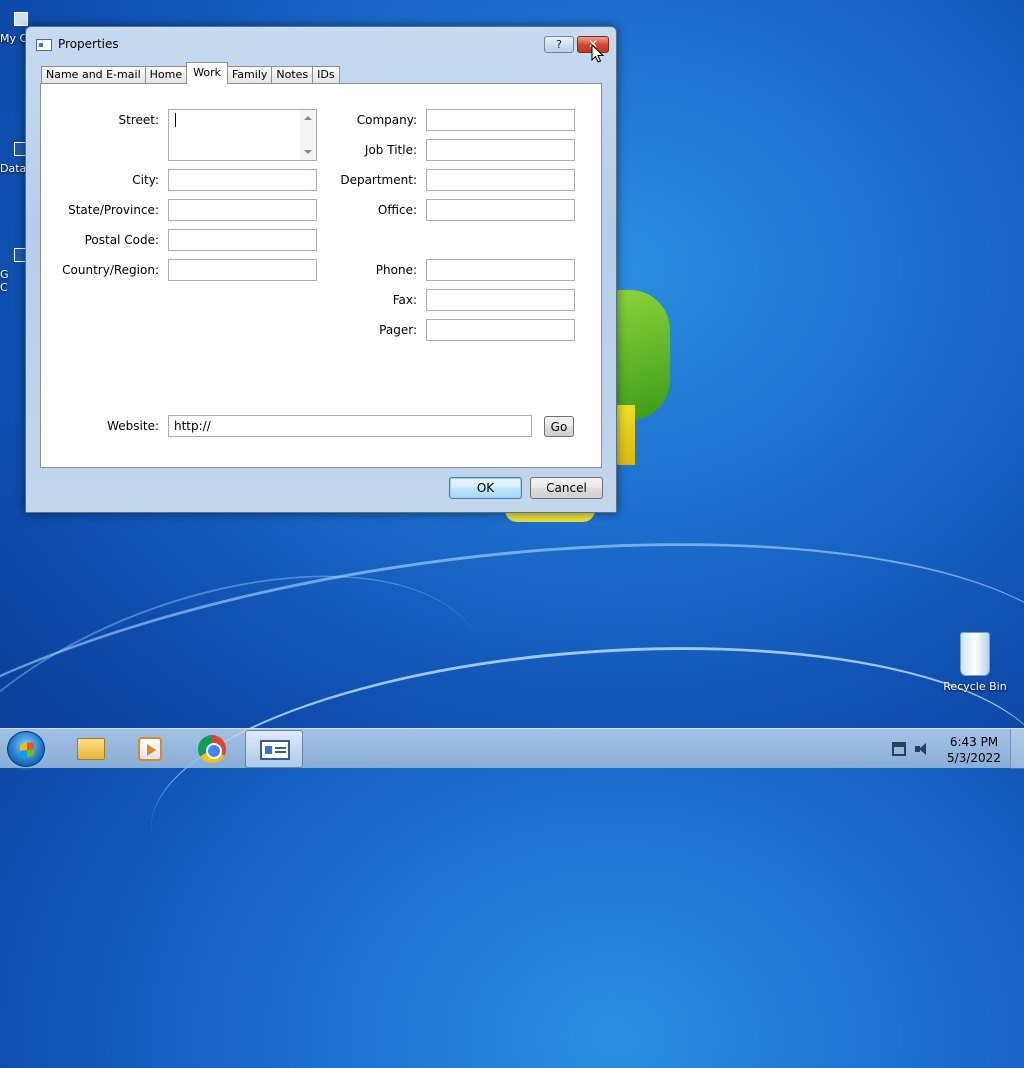  I want to click on country-label: Country/Region:, so click(110, 270).